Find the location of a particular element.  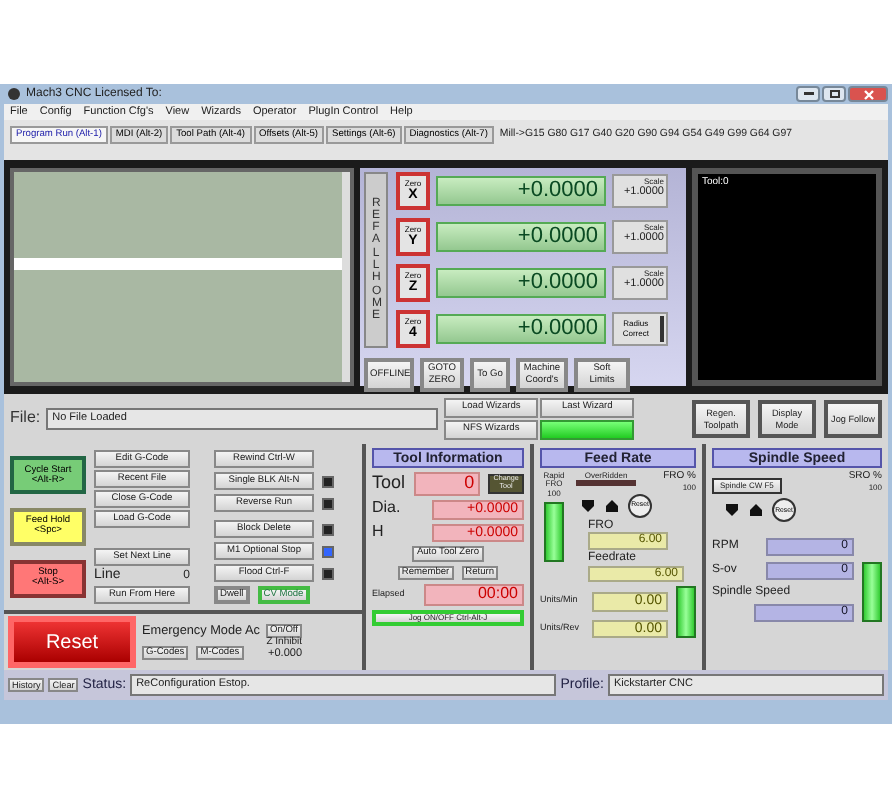

minimize-button is located at coordinates (808, 94).